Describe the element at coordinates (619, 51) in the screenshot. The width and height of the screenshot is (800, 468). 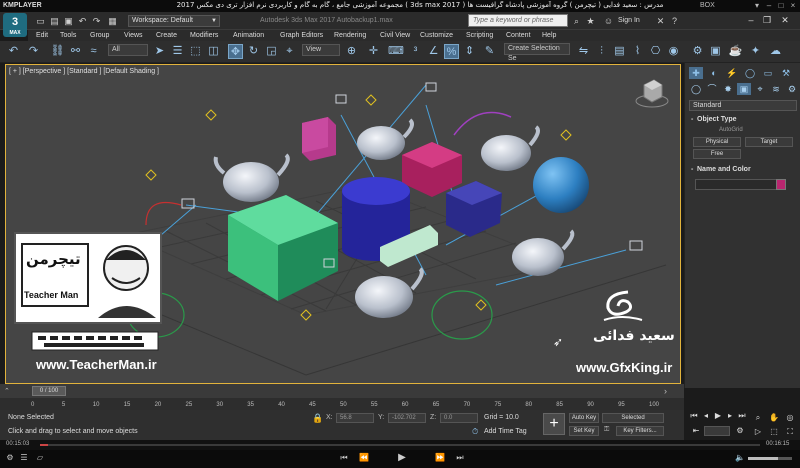
I see `layer-explorer-icon: ▤` at that location.